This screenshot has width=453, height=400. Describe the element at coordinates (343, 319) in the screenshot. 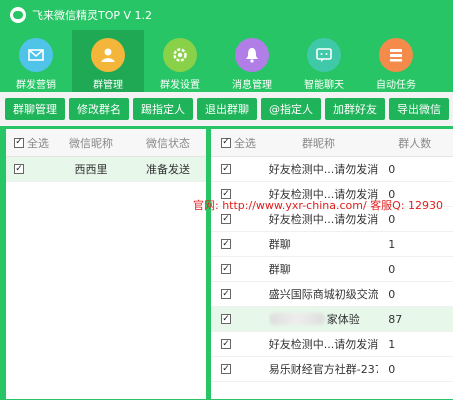

I see `group-name: 家体验` at that location.